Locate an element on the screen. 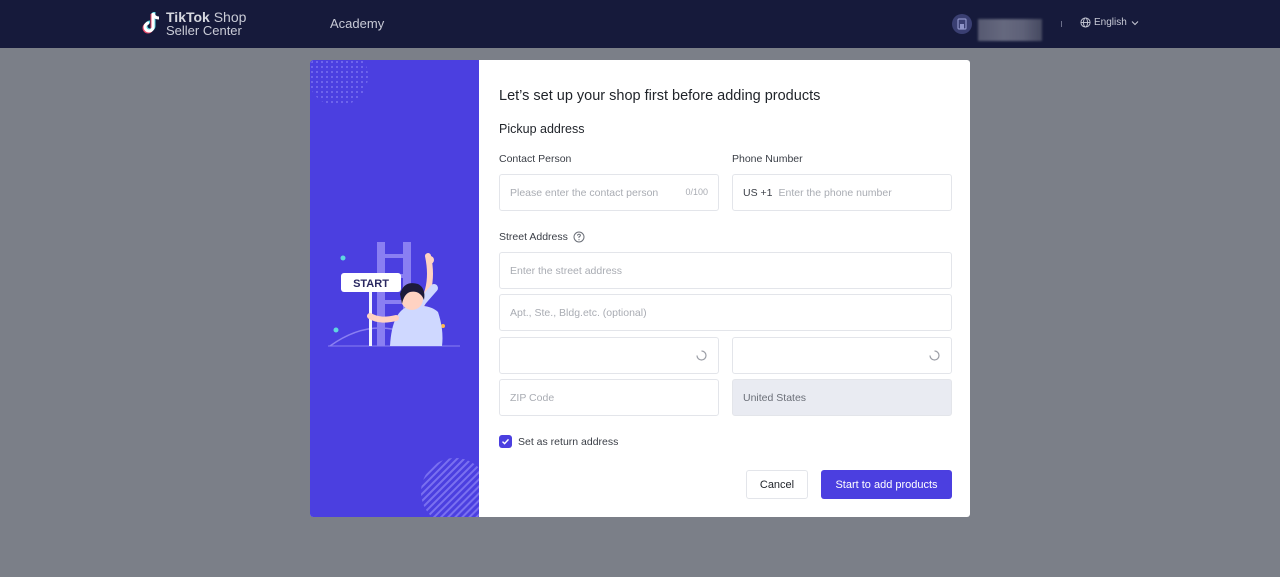 The image size is (1280, 577). section-title-pickup: Pickup address is located at coordinates (542, 129).